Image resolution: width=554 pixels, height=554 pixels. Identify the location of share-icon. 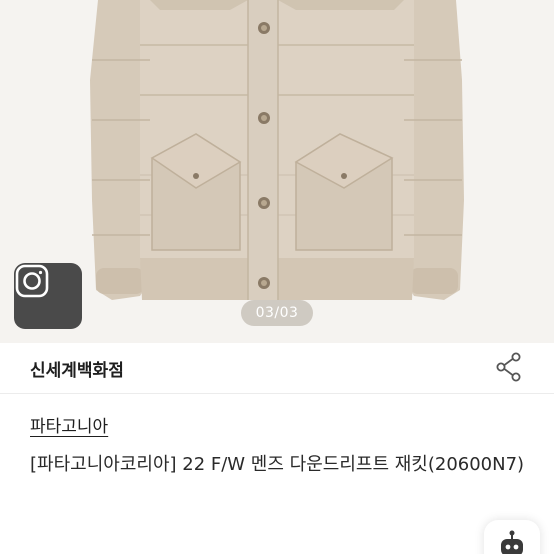
(508, 367).